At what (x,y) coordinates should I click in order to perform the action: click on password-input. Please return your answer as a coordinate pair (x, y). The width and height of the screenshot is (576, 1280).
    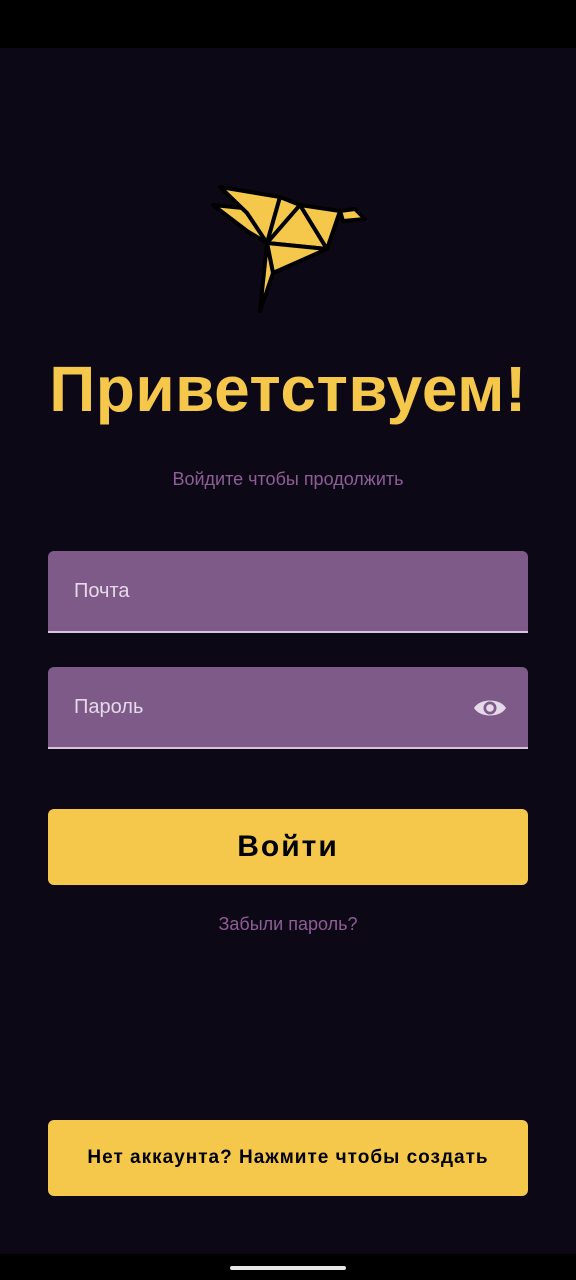
    Looking at the image, I should click on (288, 707).